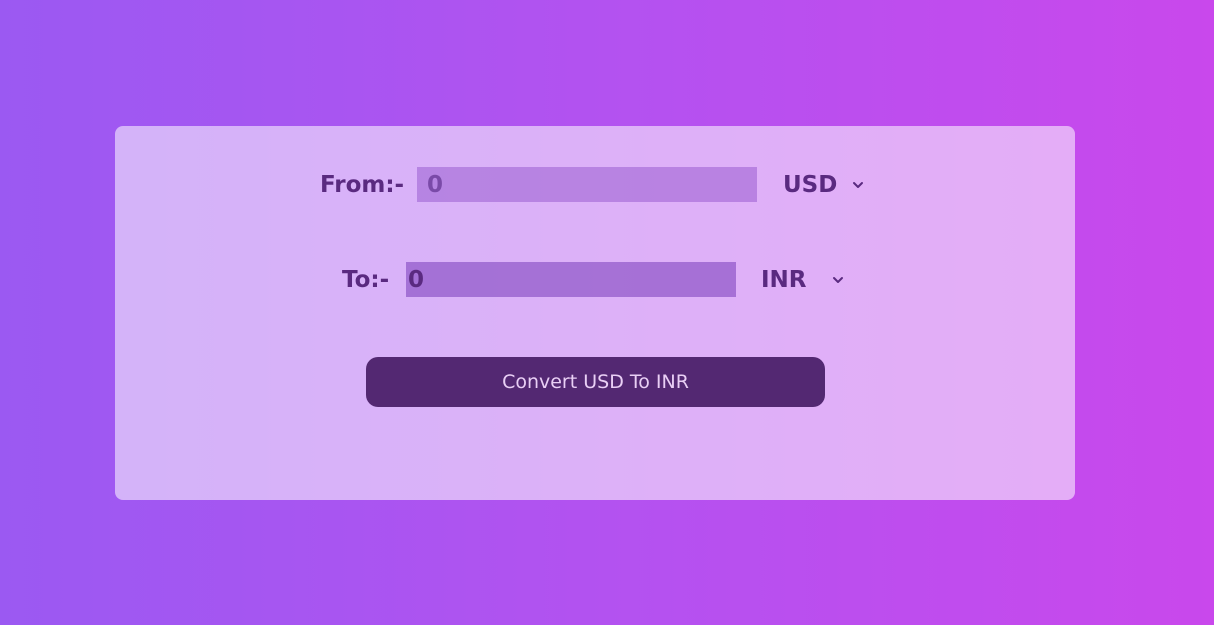 The height and width of the screenshot is (625, 1214). Describe the element at coordinates (595, 382) in the screenshot. I see `convert-button: Convert USD To INR` at that location.